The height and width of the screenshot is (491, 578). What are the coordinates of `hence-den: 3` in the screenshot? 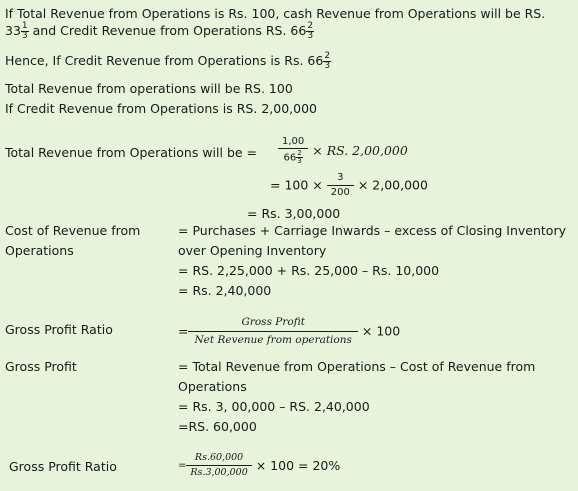 It's located at (327, 66).